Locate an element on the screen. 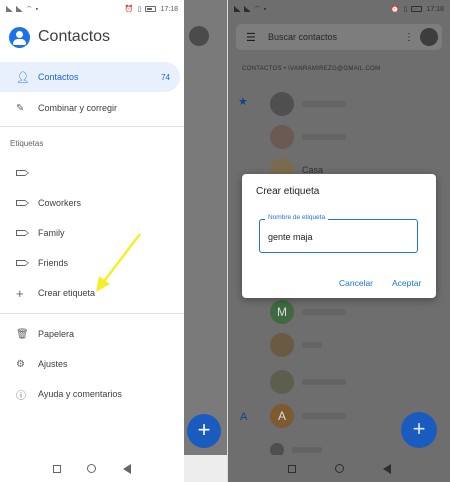 The width and height of the screenshot is (450, 482). account-avatar is located at coordinates (429, 37).